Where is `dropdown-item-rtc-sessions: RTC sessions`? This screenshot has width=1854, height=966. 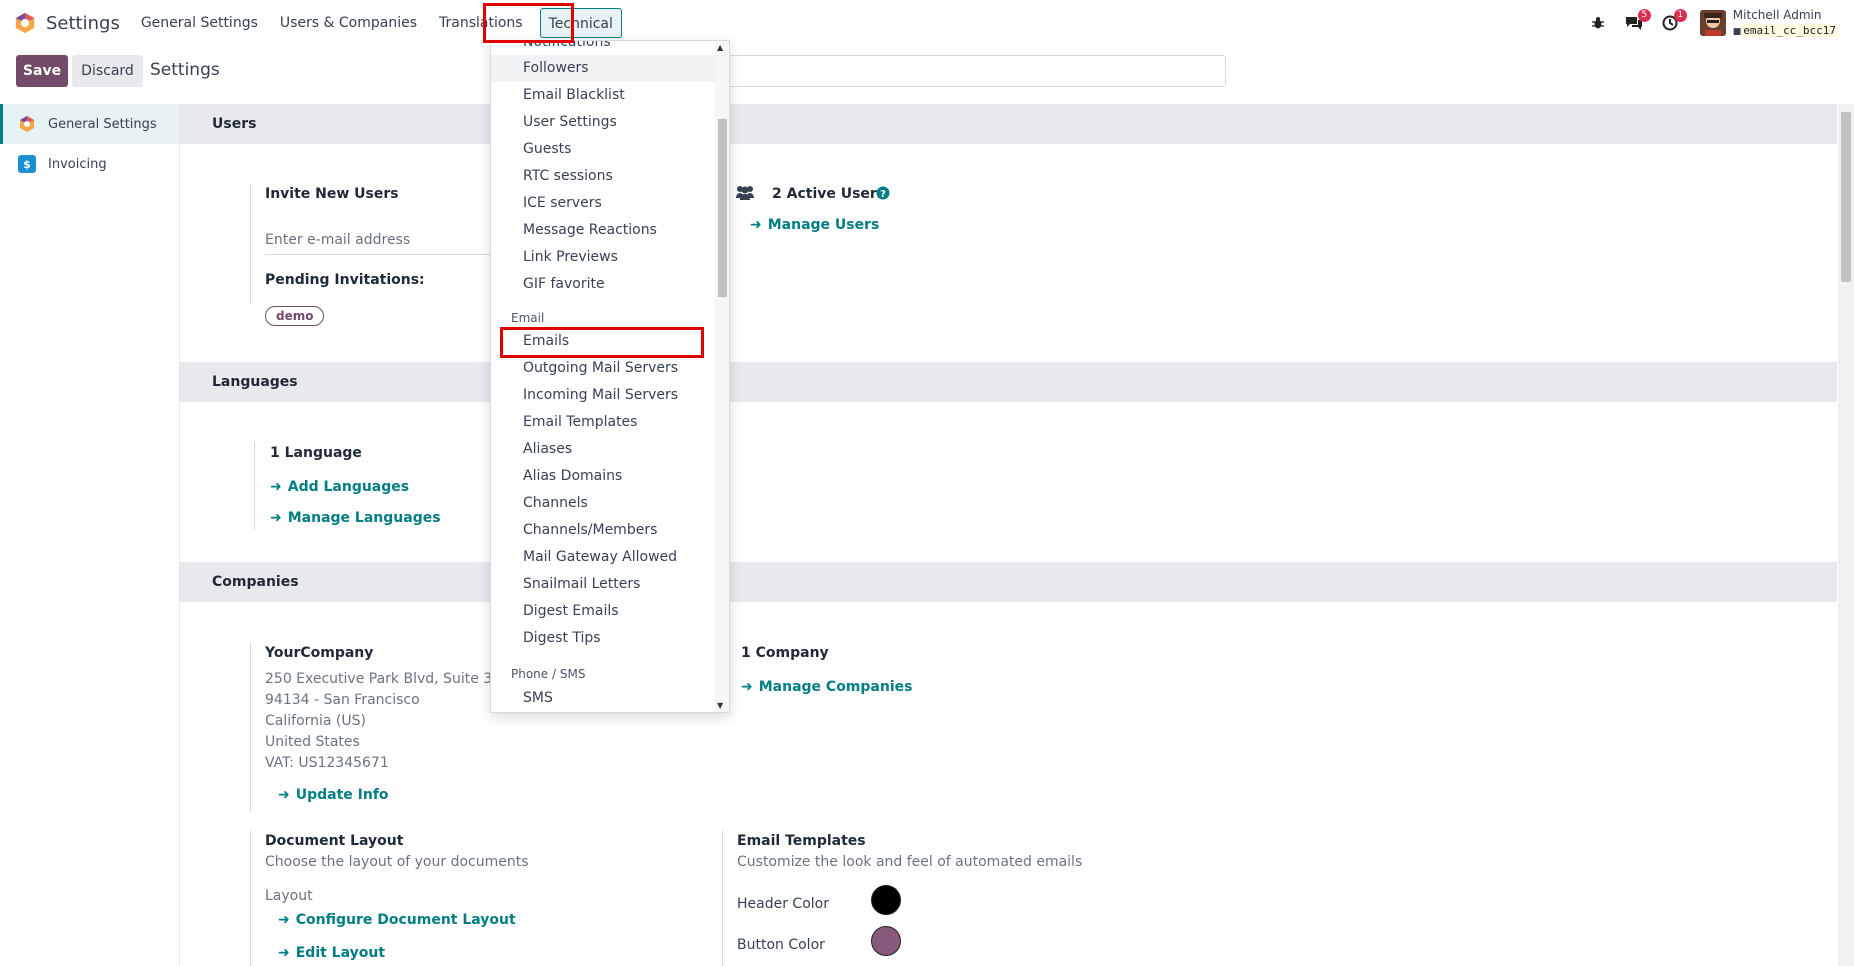
dropdown-item-rtc-sessions: RTC sessions is located at coordinates (603, 176).